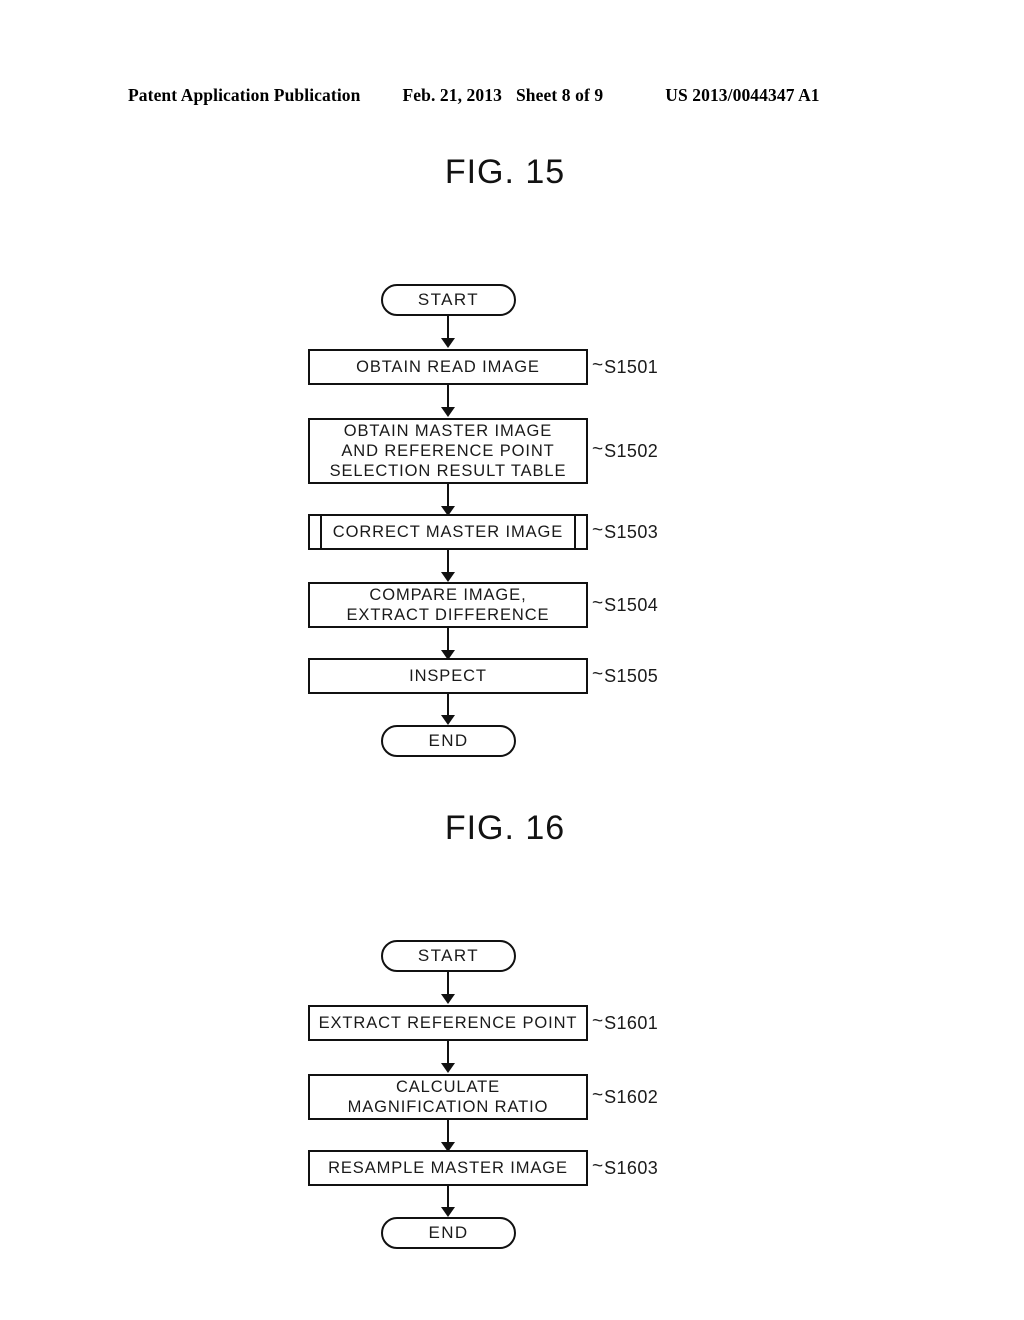  I want to click on fig16-step-s1601-label: EXTRACT REFERENCE POINT, so click(448, 1023).